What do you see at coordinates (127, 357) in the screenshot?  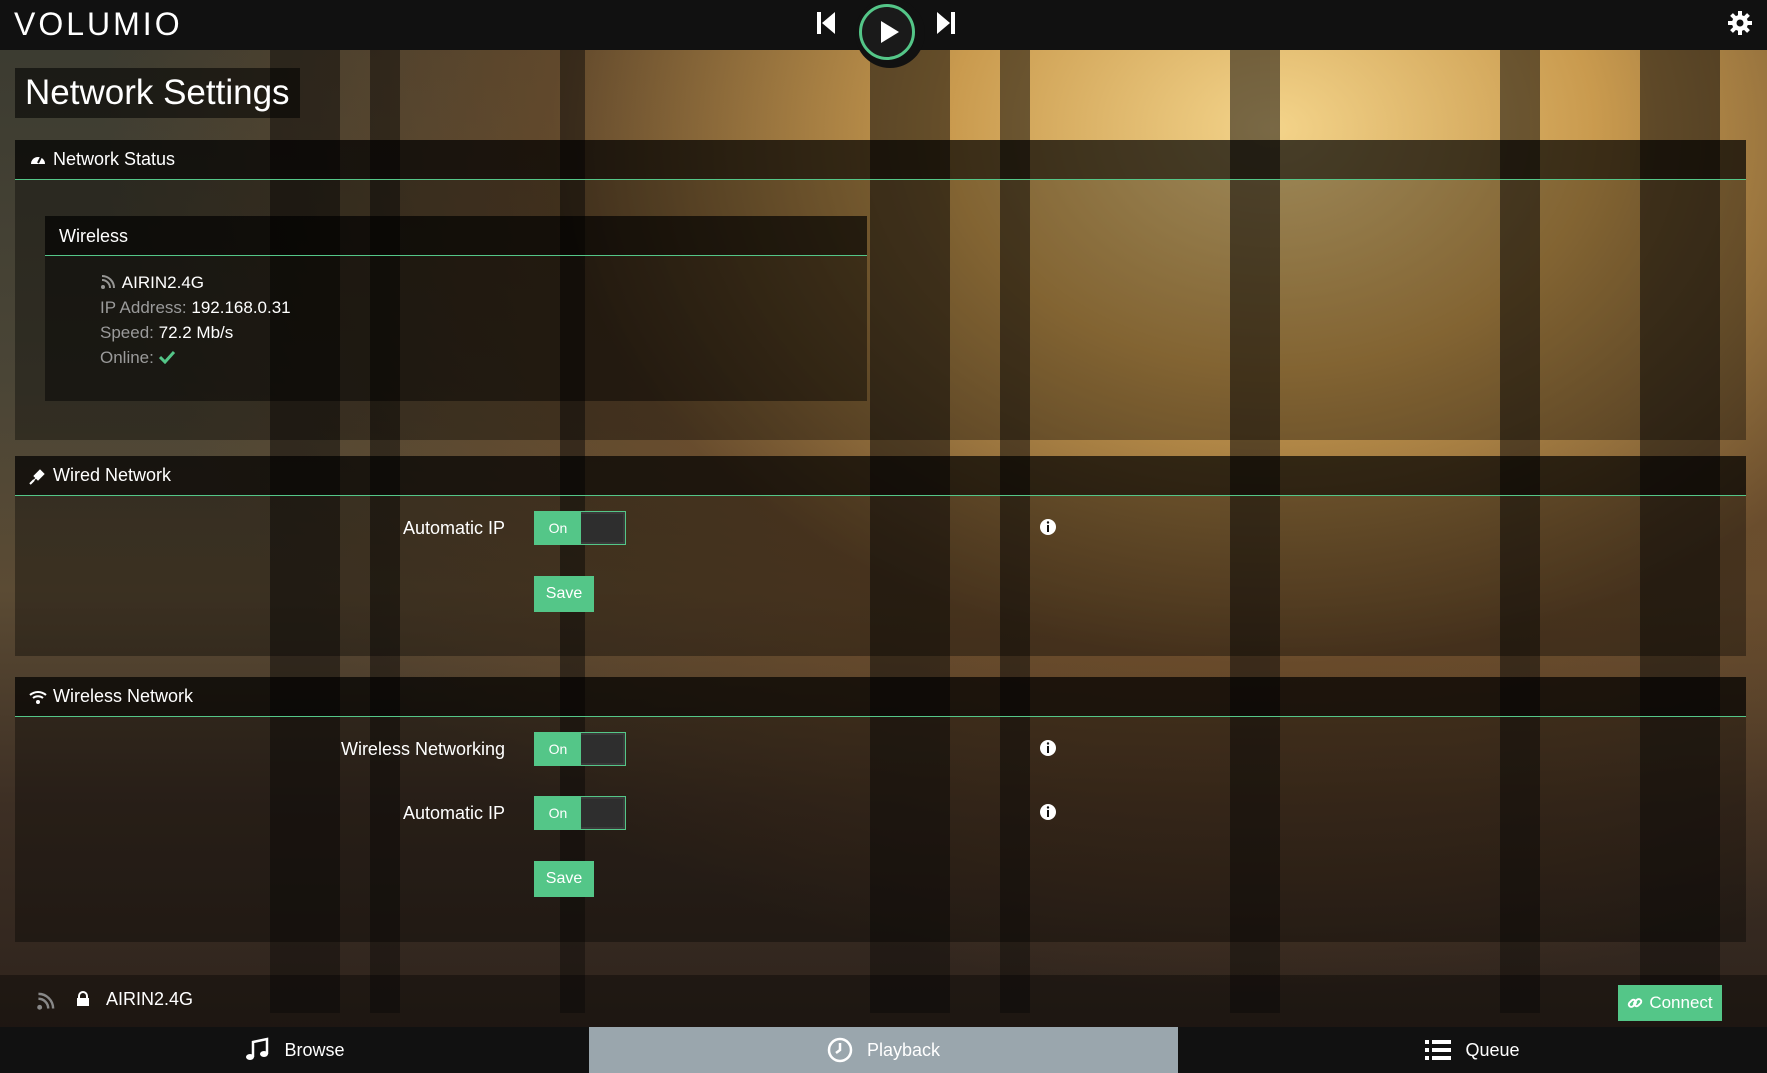 I see `online-label: Online:` at bounding box center [127, 357].